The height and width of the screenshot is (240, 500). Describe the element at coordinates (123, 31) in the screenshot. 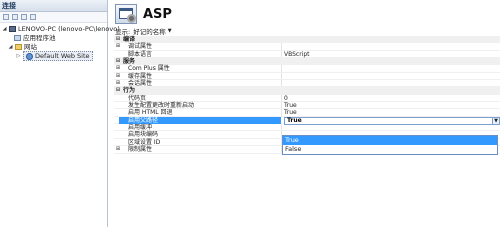

I see `display-label: 显示:` at that location.